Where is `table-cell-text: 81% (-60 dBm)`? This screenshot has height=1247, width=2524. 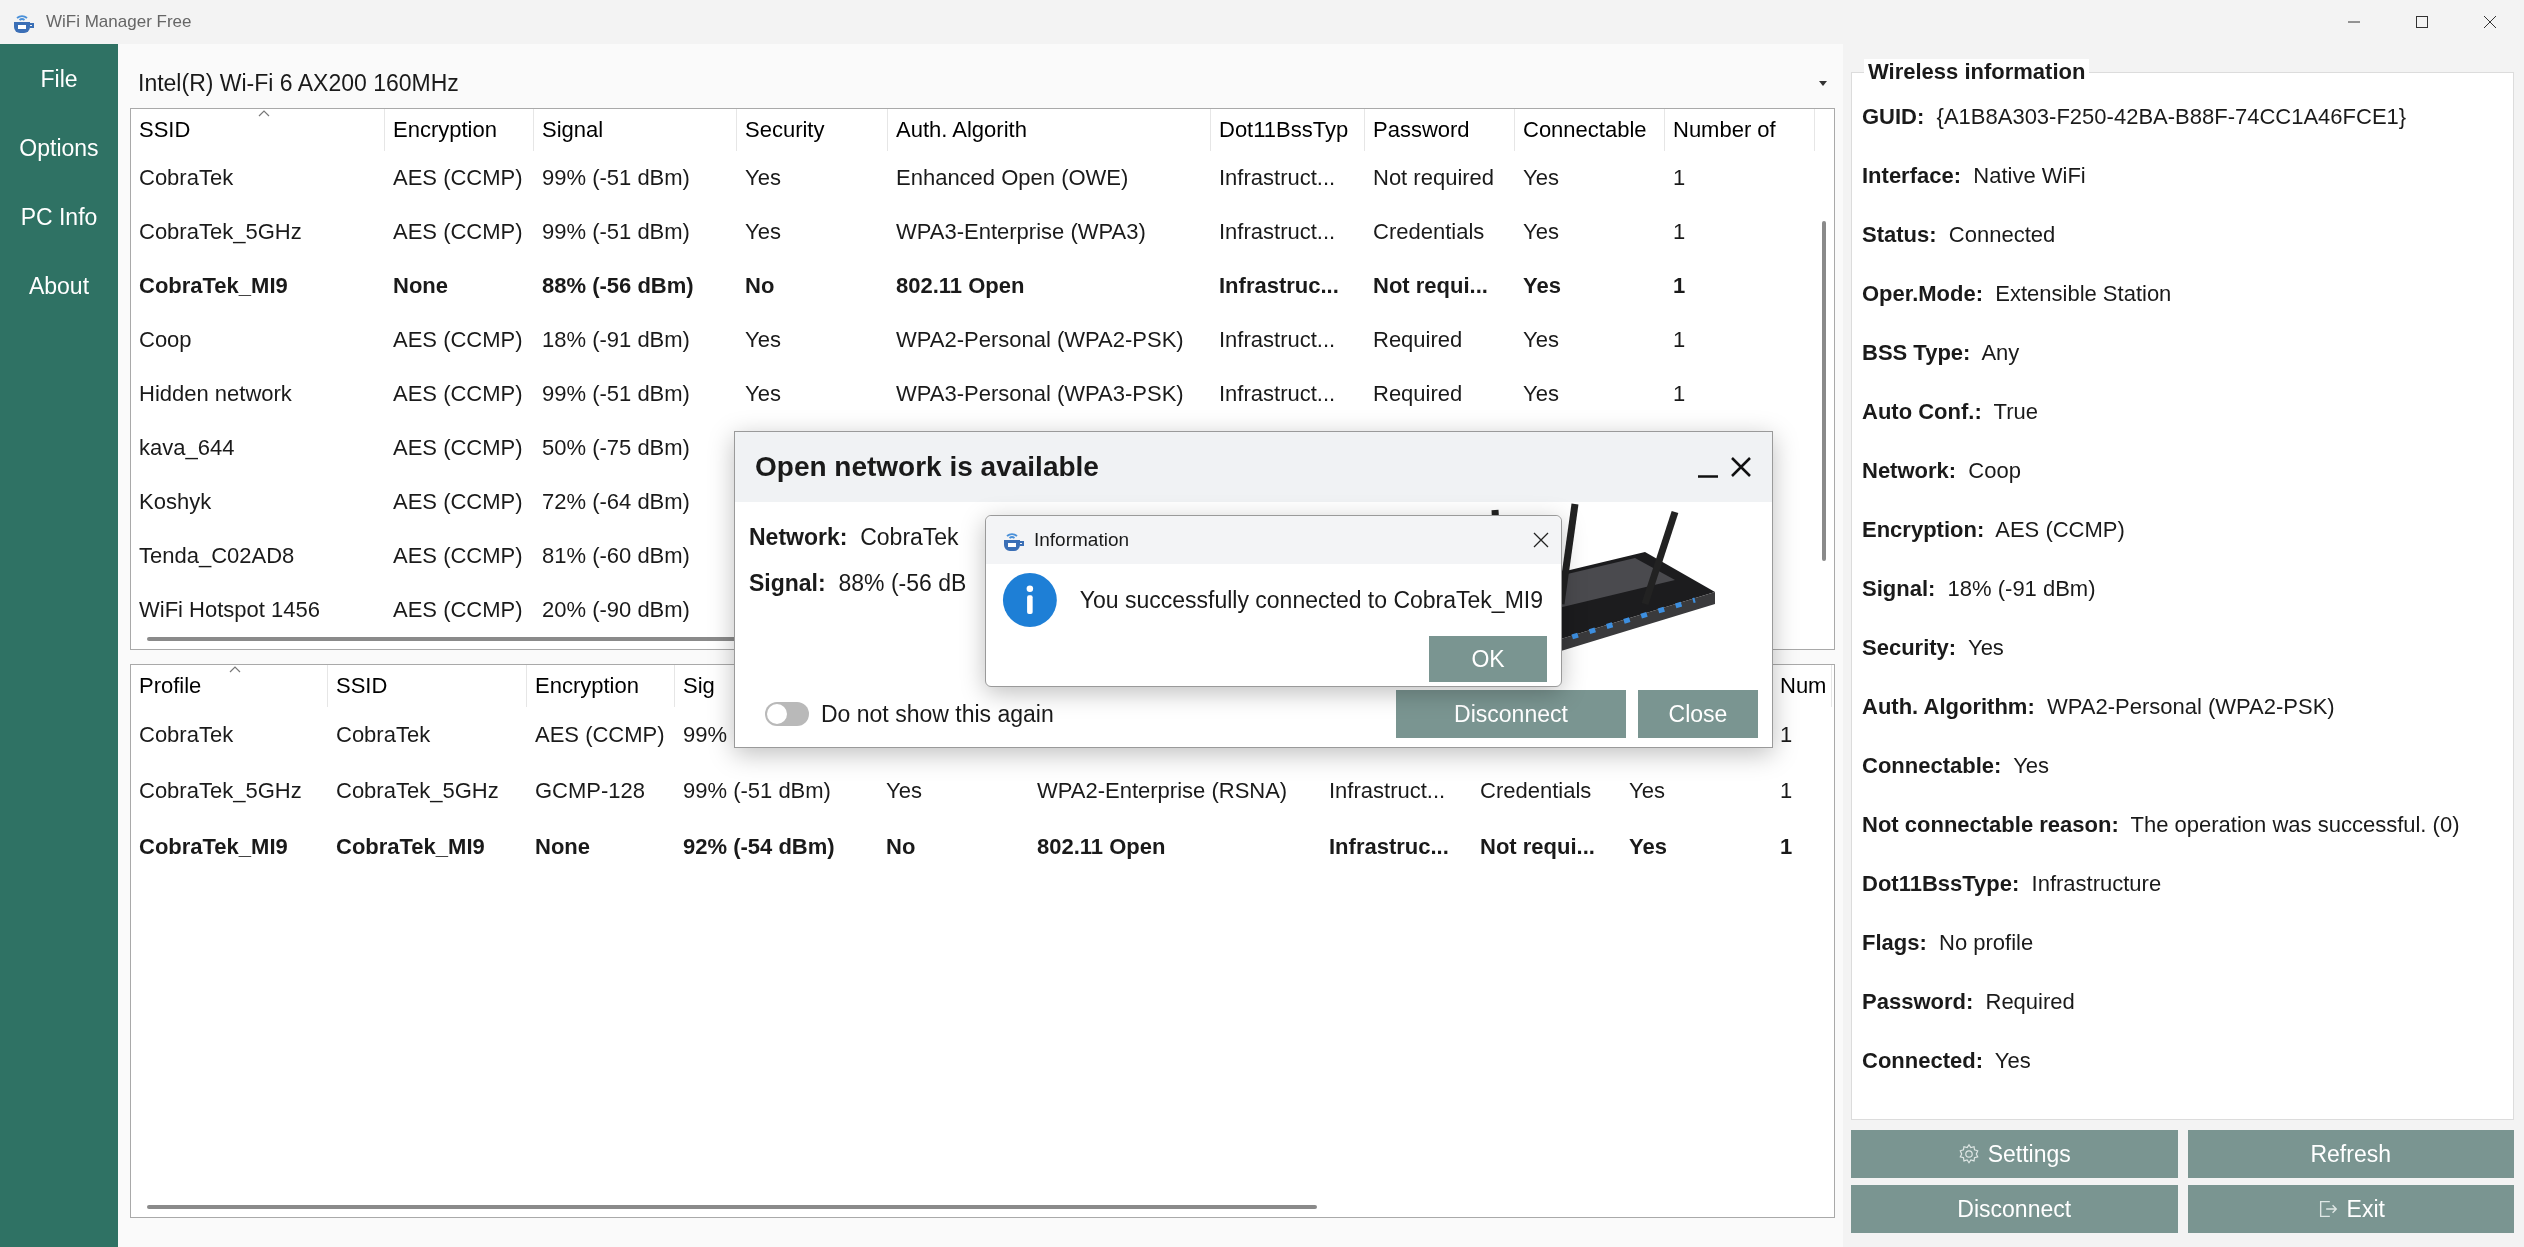 table-cell-text: 81% (-60 dBm) is located at coordinates (616, 556).